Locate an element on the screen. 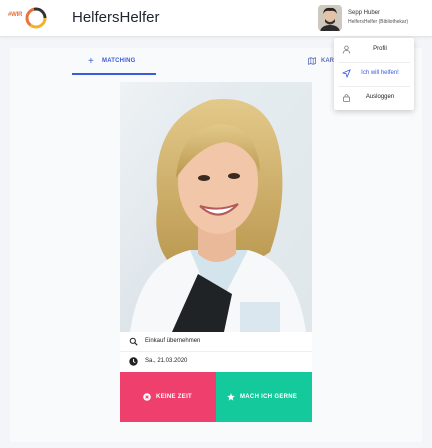 This screenshot has width=432, height=448. date-row: Sa., 21.03.2020 is located at coordinates (216, 362).